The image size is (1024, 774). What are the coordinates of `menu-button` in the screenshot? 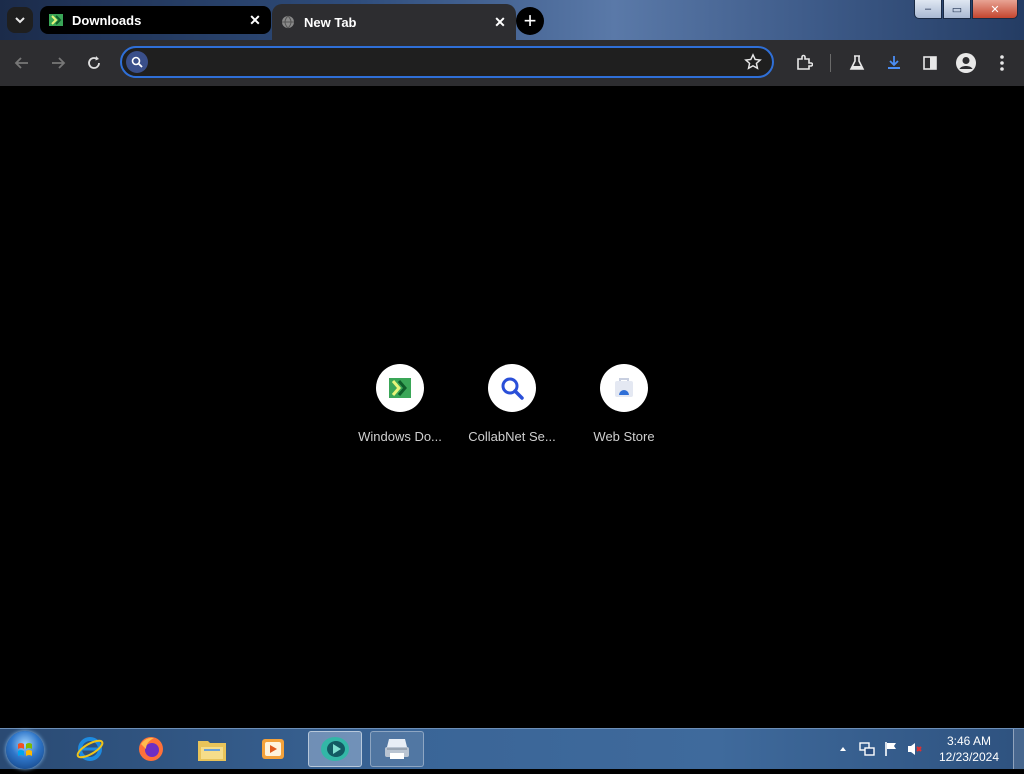 It's located at (1002, 63).